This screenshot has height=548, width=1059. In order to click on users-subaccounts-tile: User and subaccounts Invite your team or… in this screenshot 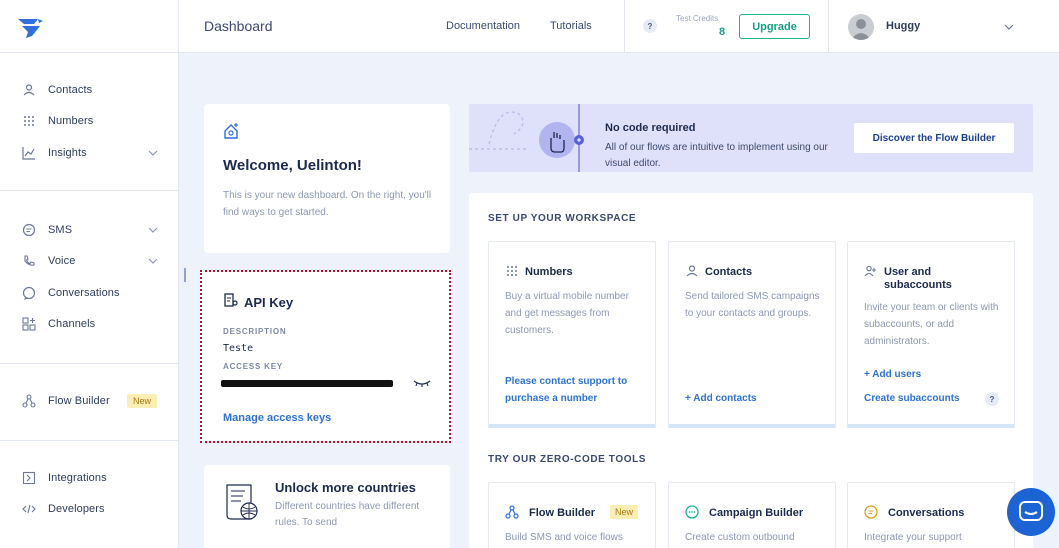, I will do `click(931, 334)`.